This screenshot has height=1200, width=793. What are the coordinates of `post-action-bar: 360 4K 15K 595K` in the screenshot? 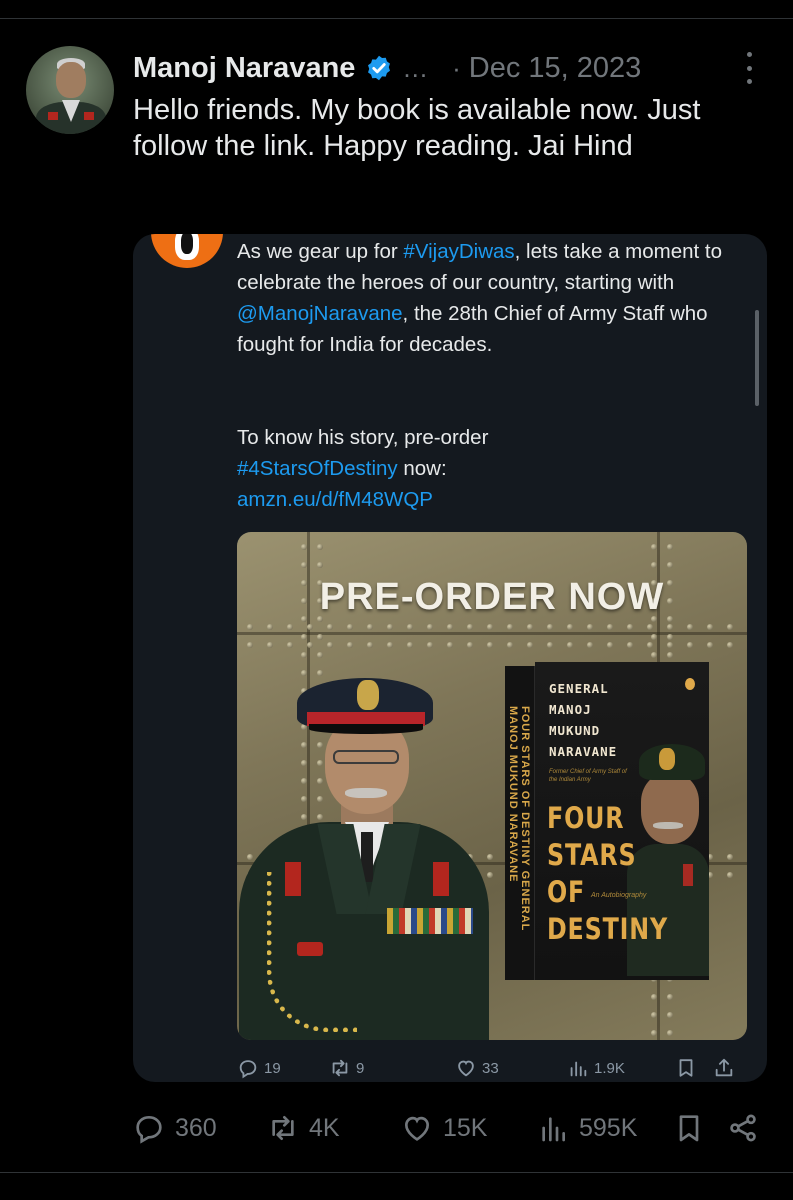 It's located at (453, 1128).